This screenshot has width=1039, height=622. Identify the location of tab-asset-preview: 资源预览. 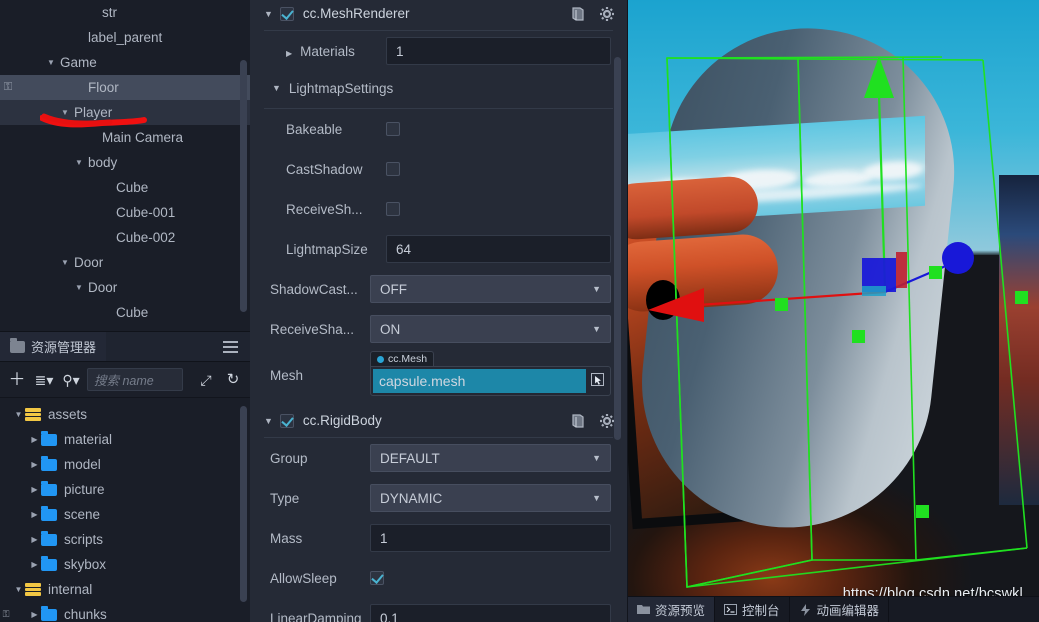
(672, 609).